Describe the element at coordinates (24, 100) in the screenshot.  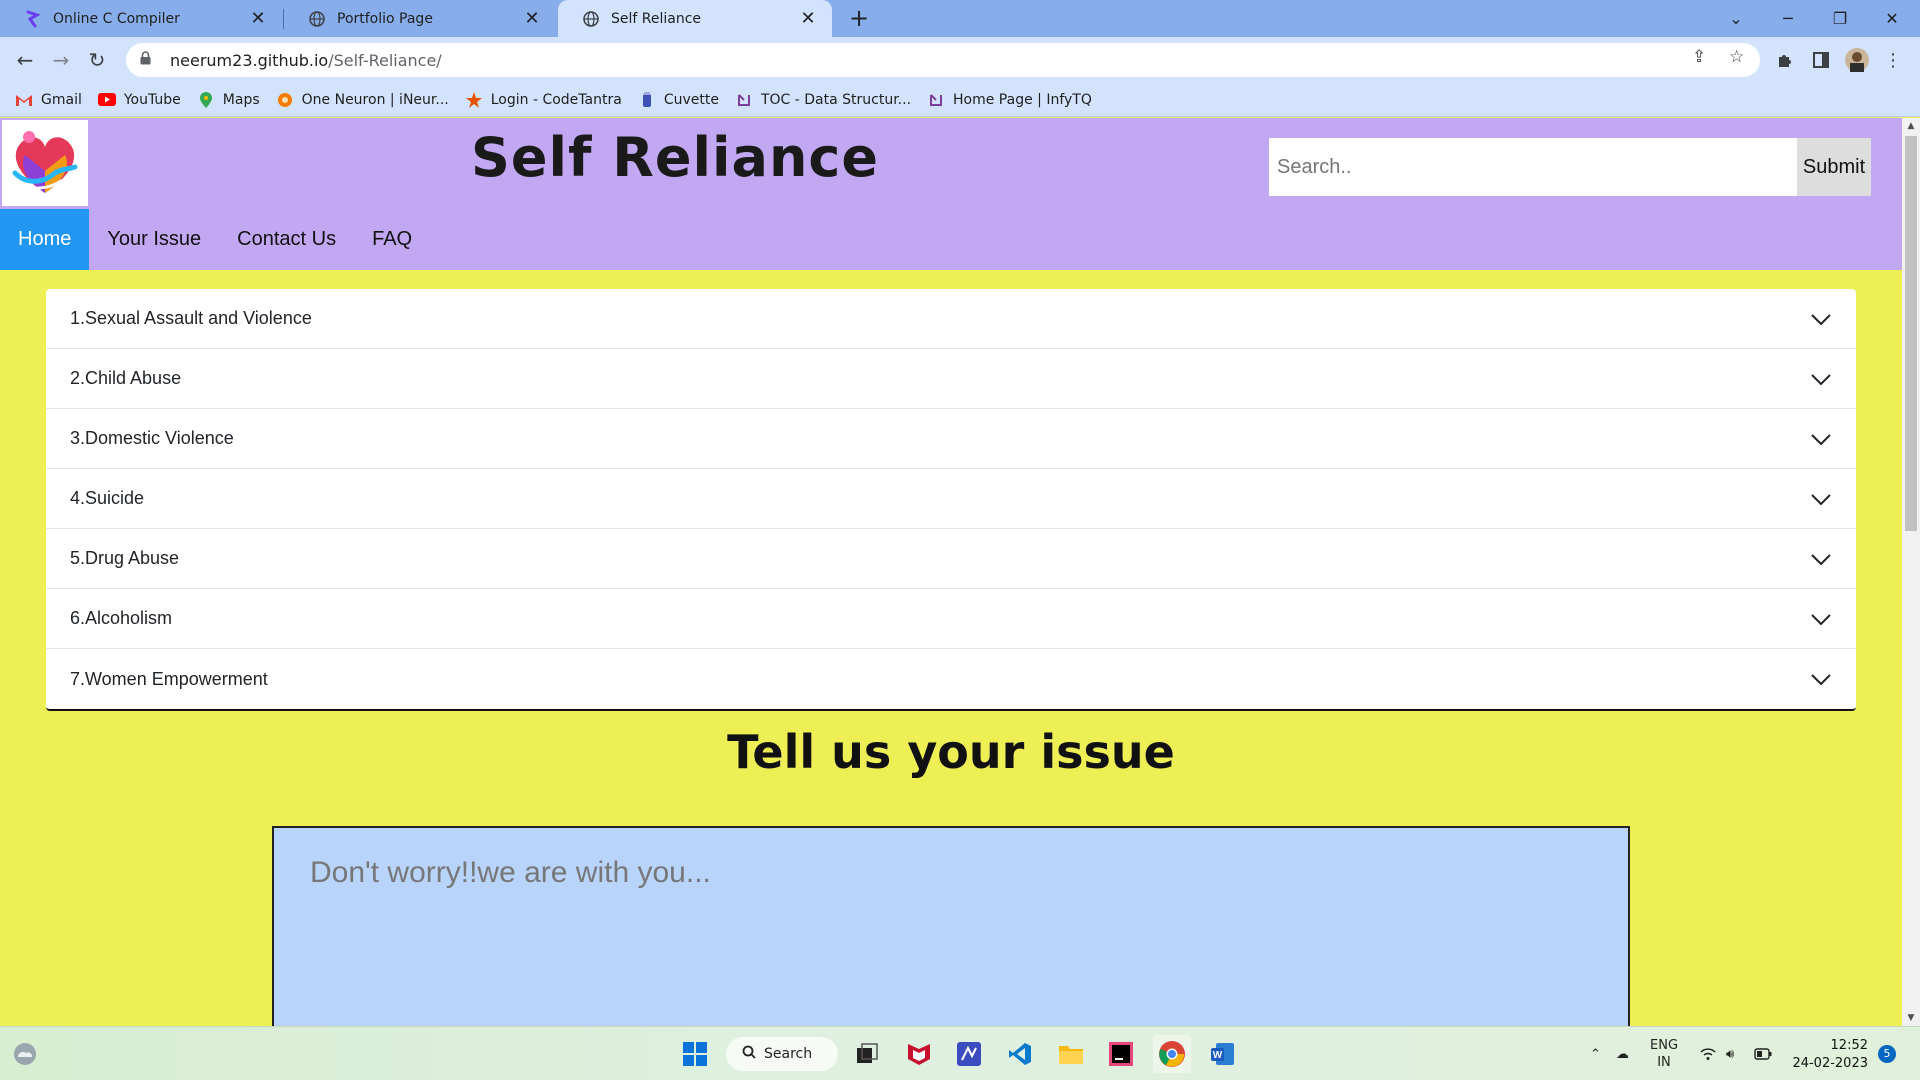
I see `gmail-icon` at that location.